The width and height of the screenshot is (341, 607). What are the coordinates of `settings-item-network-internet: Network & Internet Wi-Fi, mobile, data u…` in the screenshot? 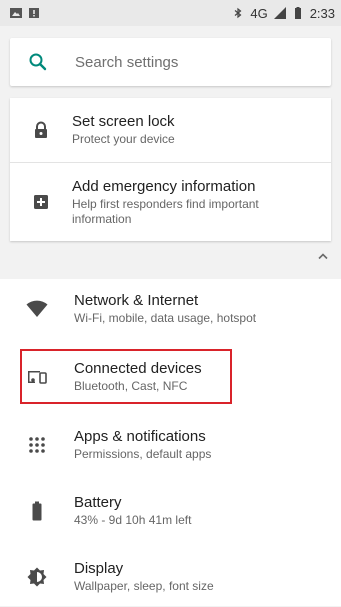 It's located at (170, 309).